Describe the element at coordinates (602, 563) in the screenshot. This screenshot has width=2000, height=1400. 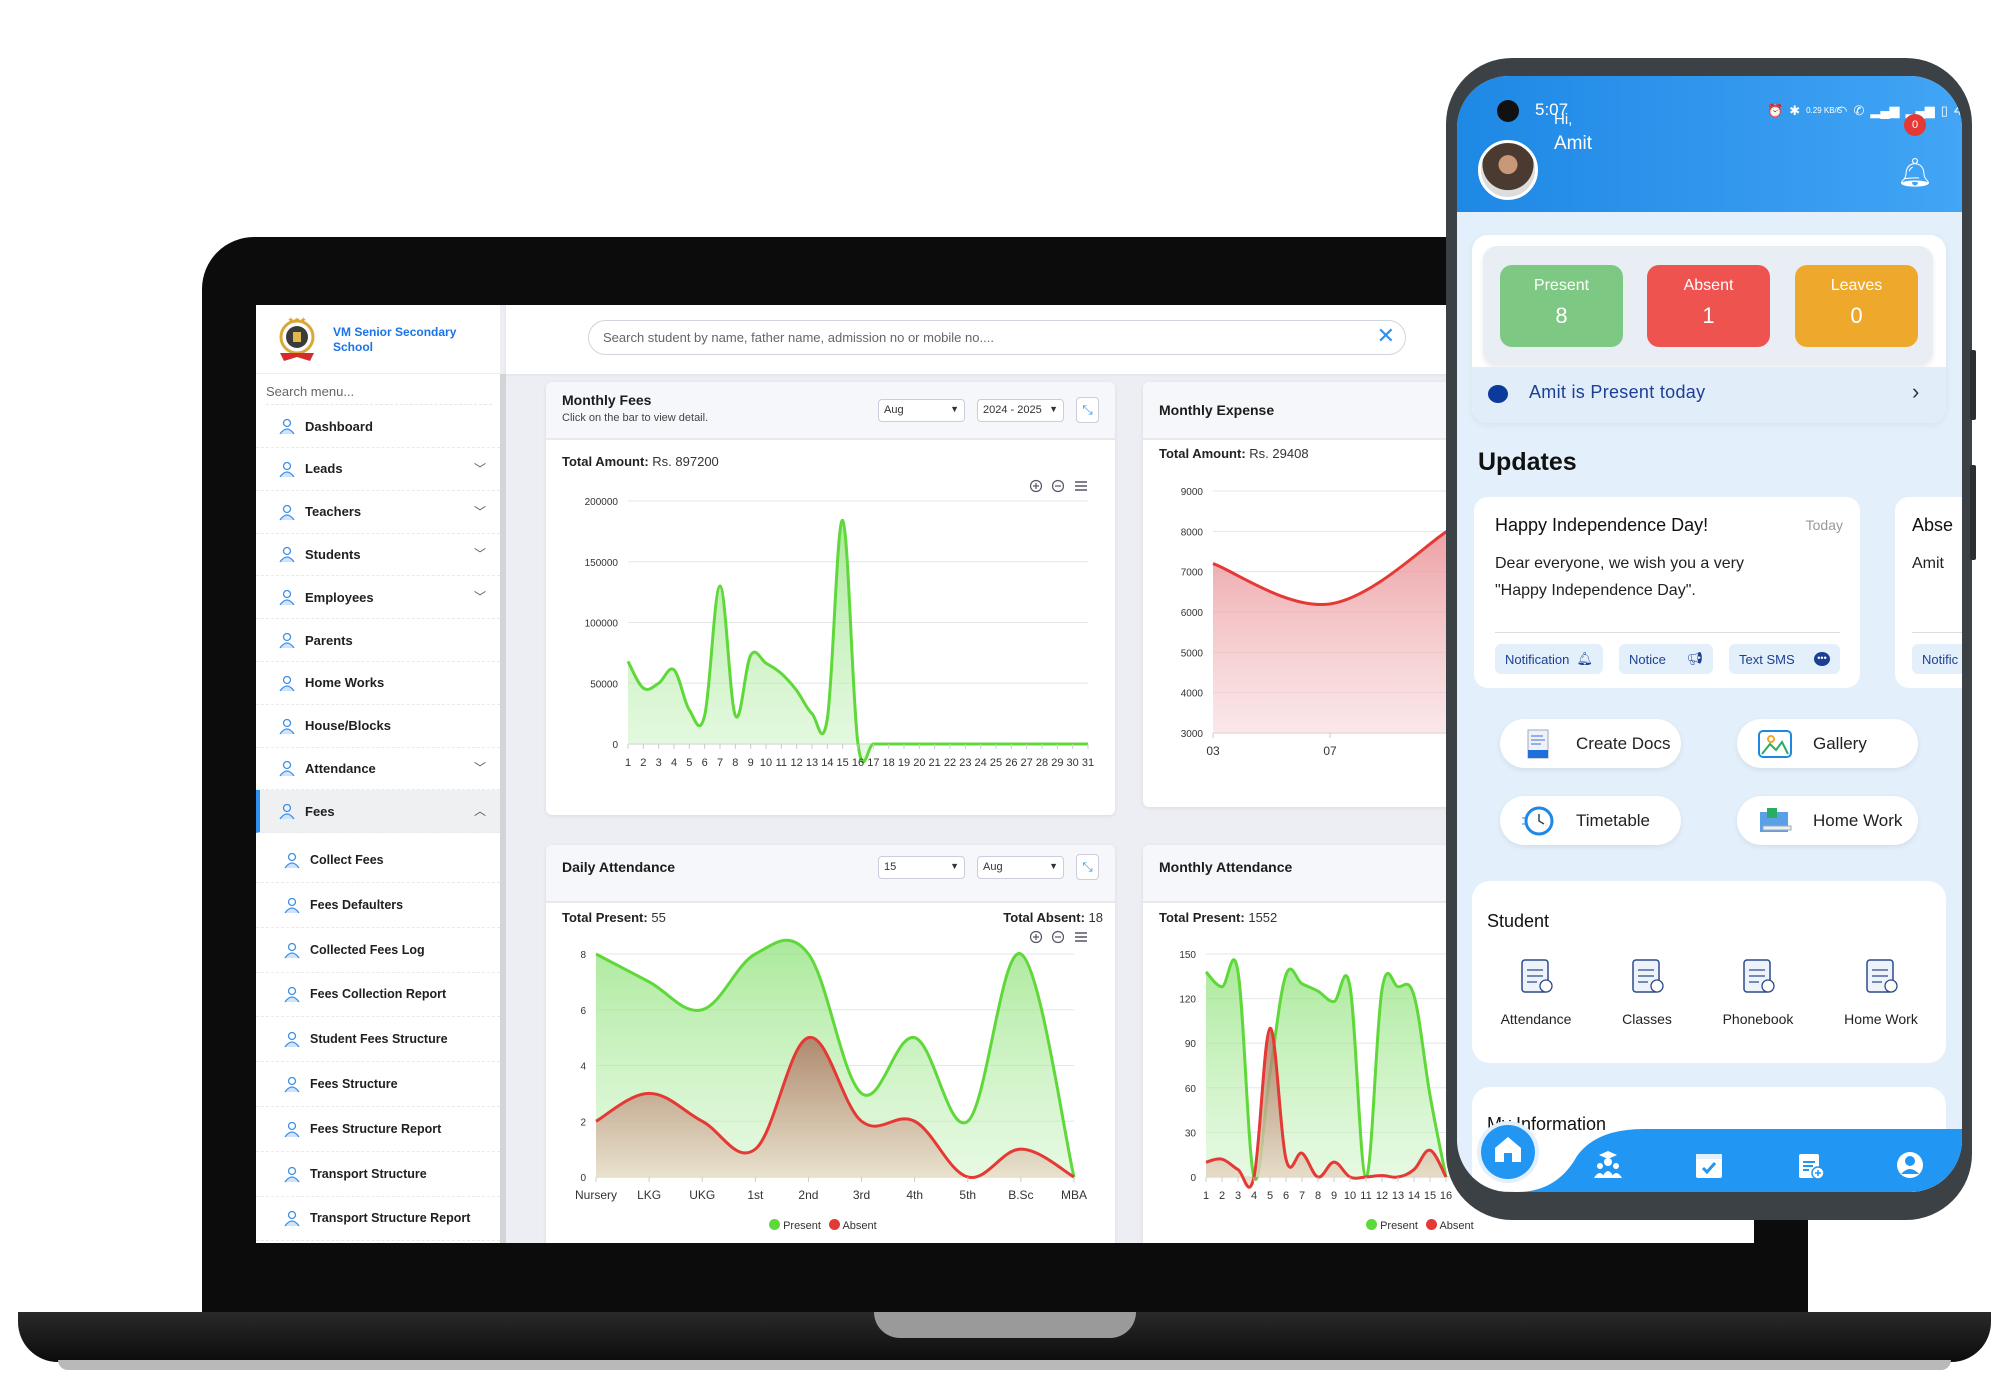
I see `y-tick-label: 150000` at that location.